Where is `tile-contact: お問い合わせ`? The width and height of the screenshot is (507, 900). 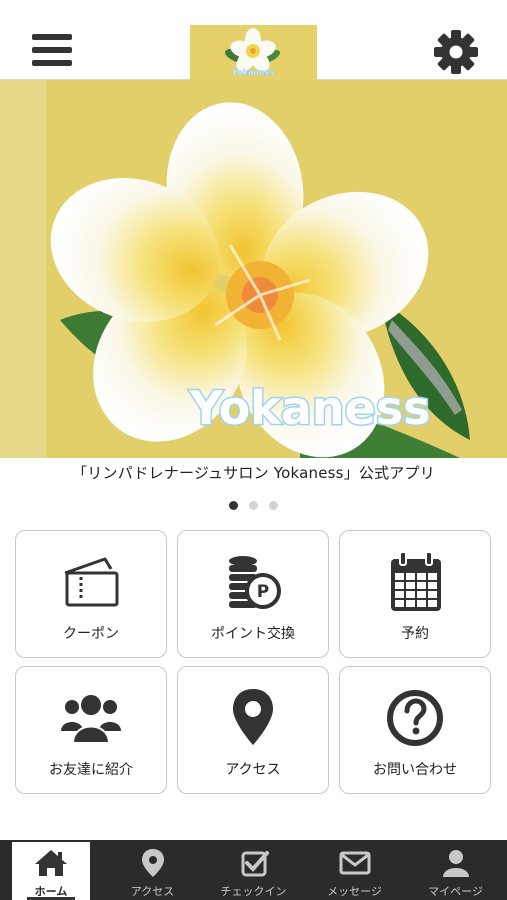
tile-contact: お問い合わせ is located at coordinates (415, 730).